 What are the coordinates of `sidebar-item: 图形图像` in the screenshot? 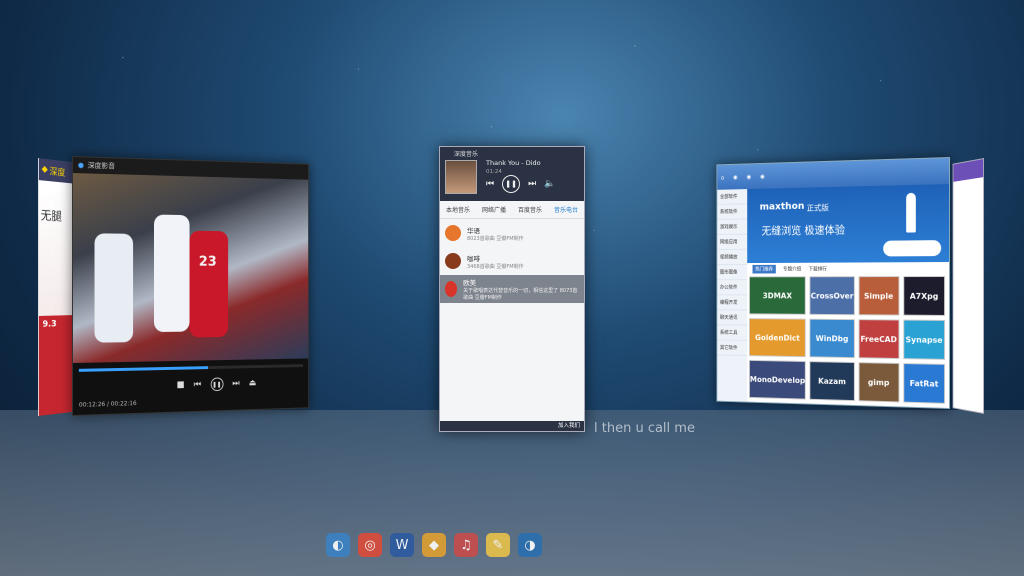 It's located at (732, 272).